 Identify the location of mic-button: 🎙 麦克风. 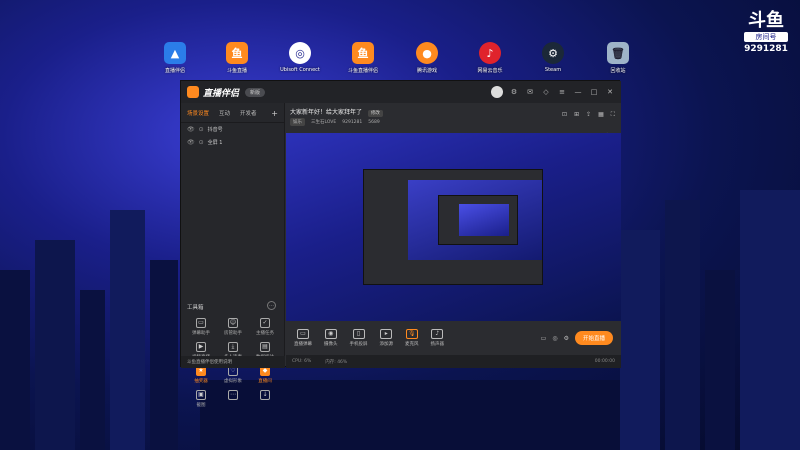
(412, 338).